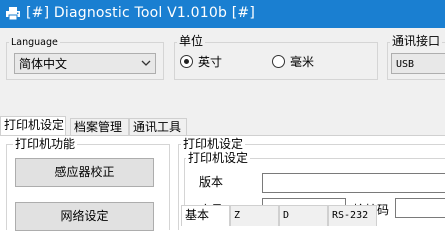  I want to click on tab-printer-settings: 打印机设定, so click(33, 126).